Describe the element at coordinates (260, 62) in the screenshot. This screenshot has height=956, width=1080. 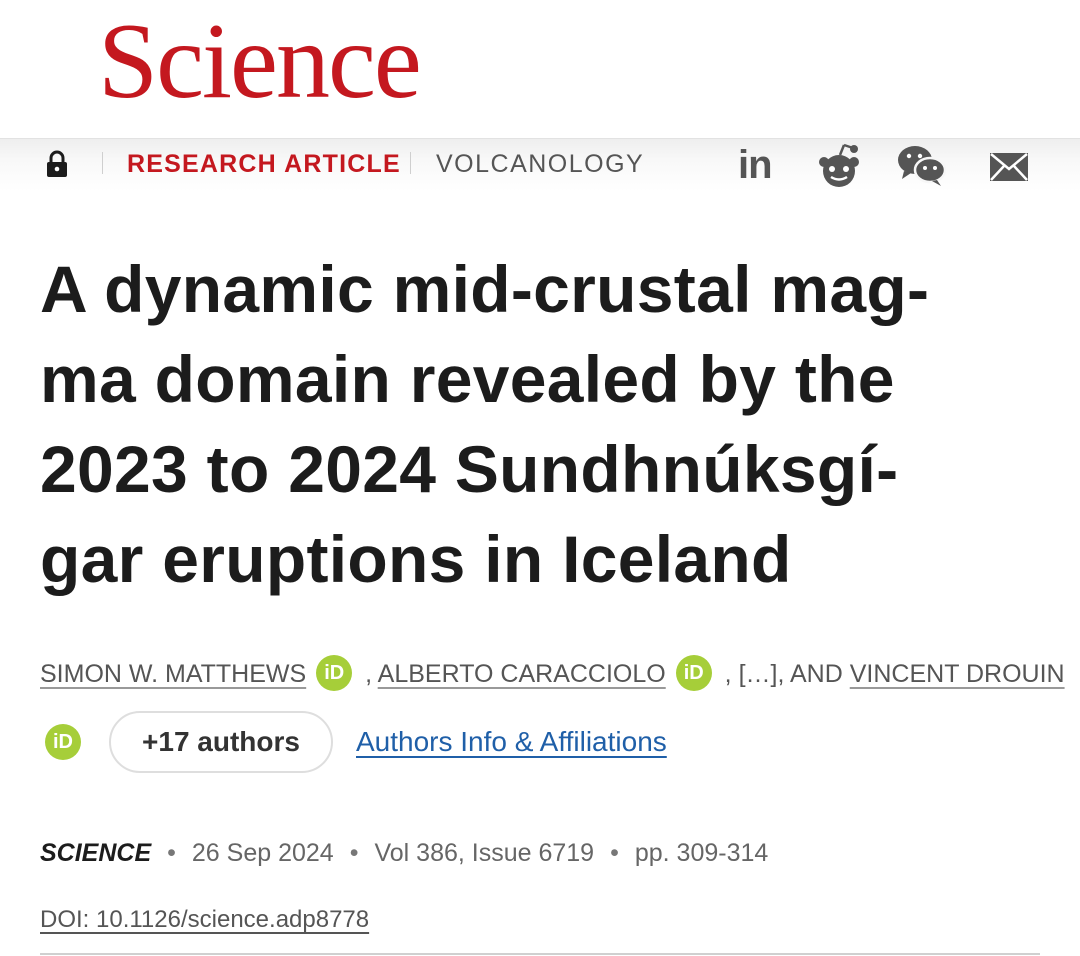
I see `science-logo: Science` at that location.